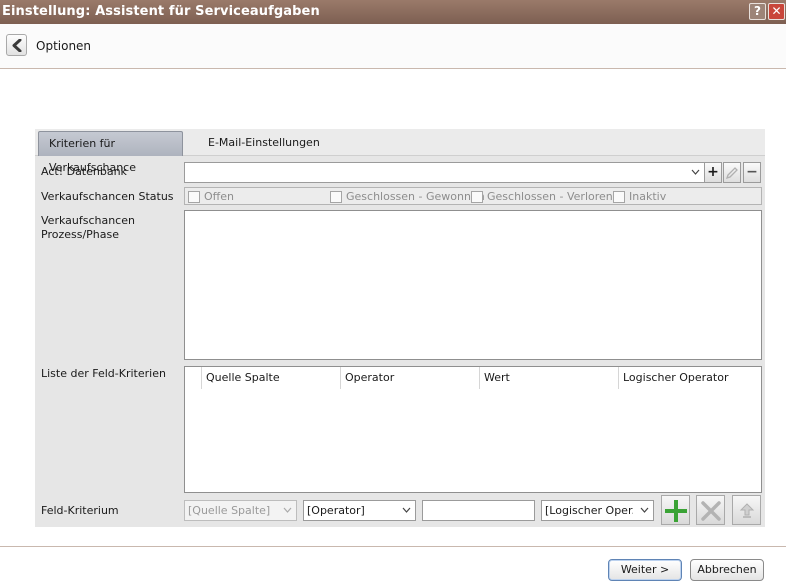 This screenshot has width=786, height=588. I want to click on status-lost-label: Geschlossen - Verloren, so click(550, 196).